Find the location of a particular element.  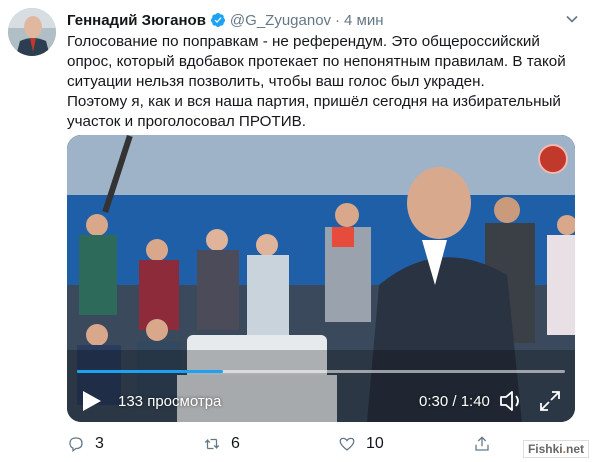

video-timer: 0:30 / 1:40 is located at coordinates (454, 401).